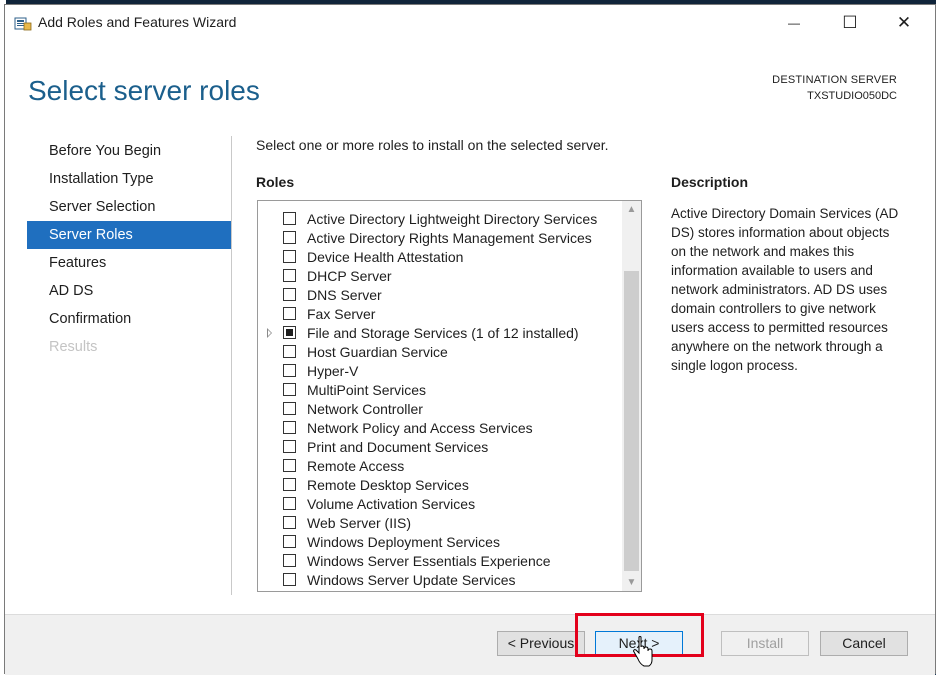  What do you see at coordinates (356, 466) in the screenshot?
I see `role-label: Remote Access` at bounding box center [356, 466].